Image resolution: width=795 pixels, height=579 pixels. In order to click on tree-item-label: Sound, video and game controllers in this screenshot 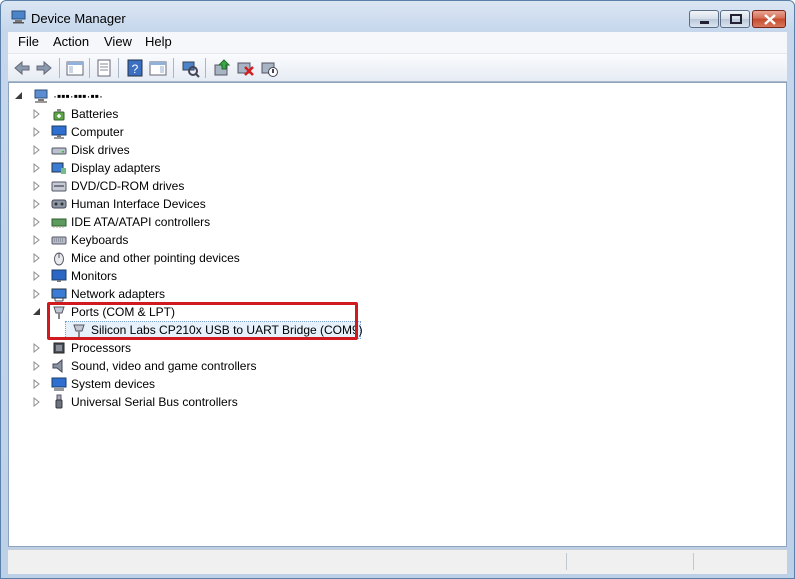, I will do `click(164, 366)`.